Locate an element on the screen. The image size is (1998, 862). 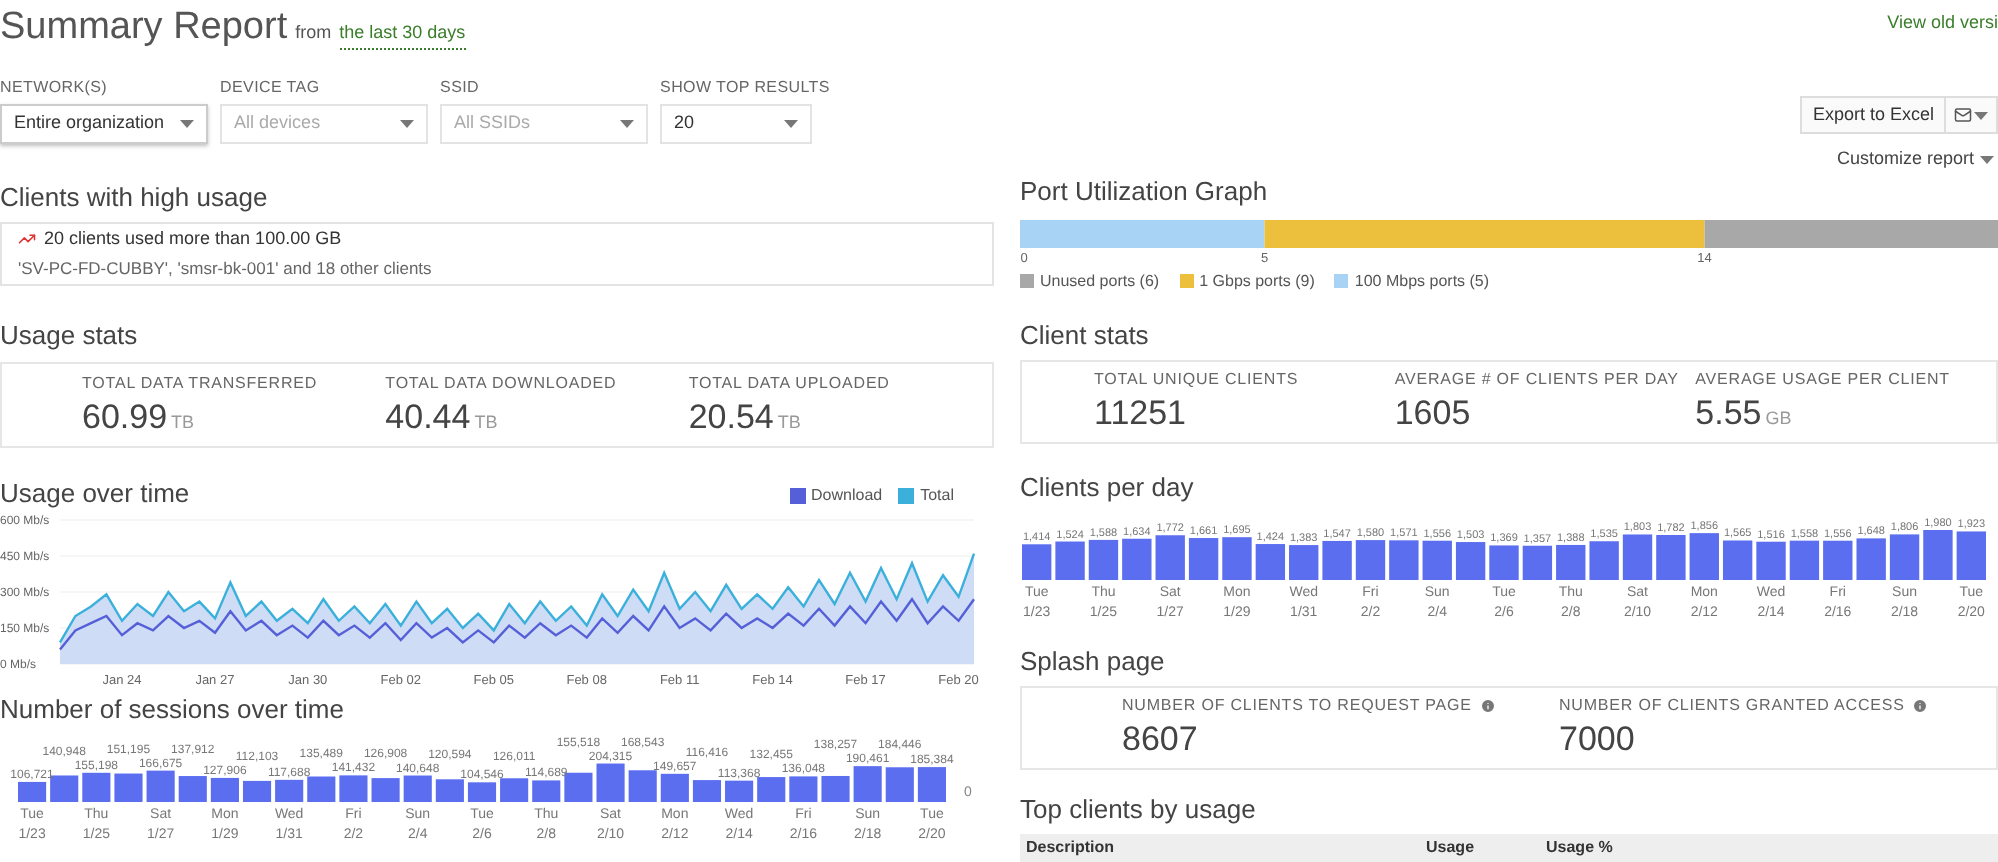
stat-label: TOTAL UNIQUE CLIENTS is located at coordinates (1196, 379).